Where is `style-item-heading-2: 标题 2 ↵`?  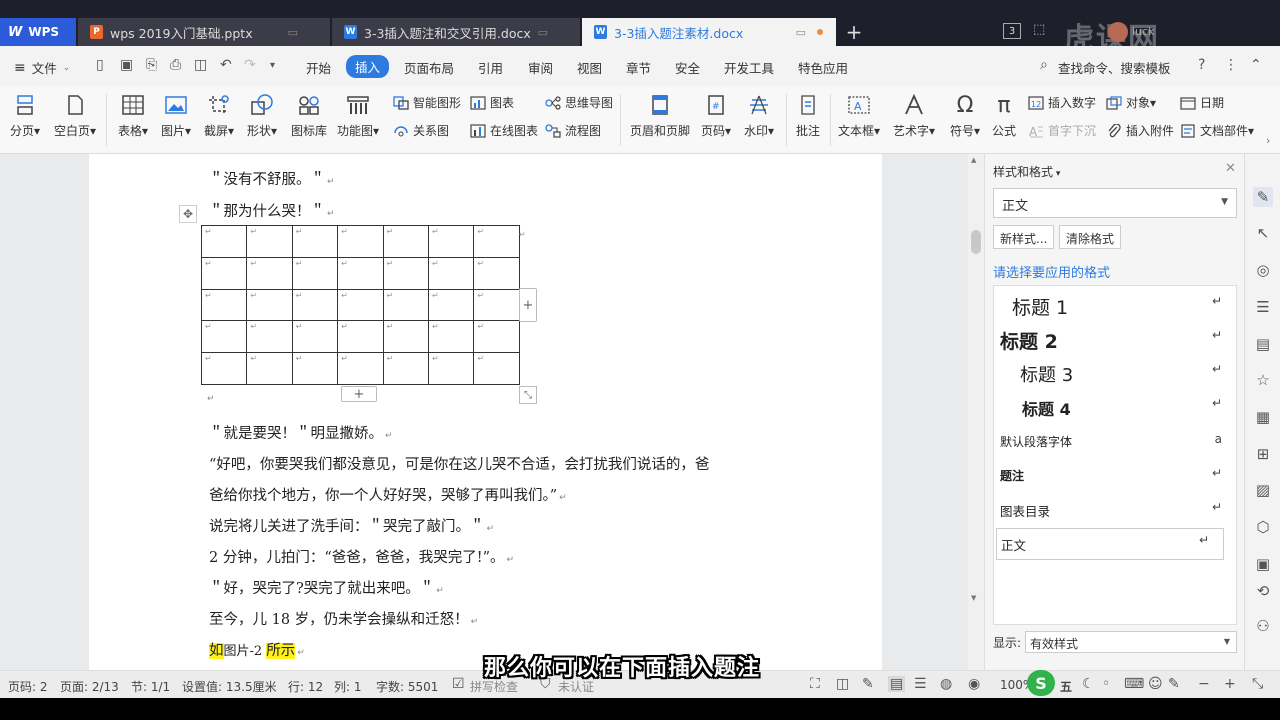 style-item-heading-2: 标题 2 ↵ is located at coordinates (1115, 340).